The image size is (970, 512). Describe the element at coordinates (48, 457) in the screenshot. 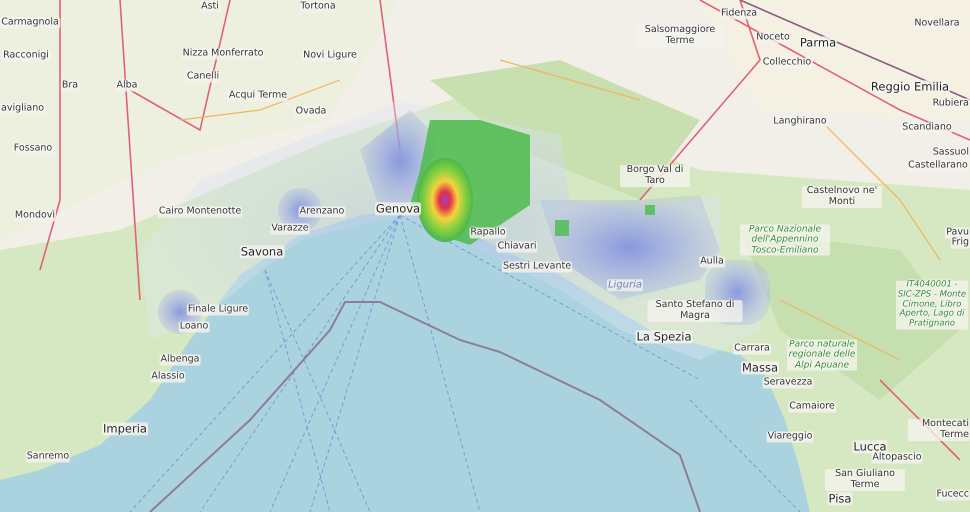

I see `place-label: Sanremo` at that location.